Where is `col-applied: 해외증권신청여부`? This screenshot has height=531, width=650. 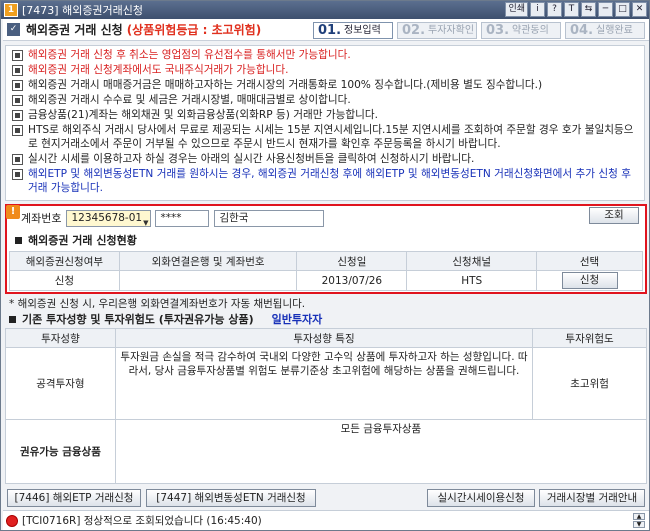
col-applied: 해외증권신청여부 is located at coordinates (64, 261).